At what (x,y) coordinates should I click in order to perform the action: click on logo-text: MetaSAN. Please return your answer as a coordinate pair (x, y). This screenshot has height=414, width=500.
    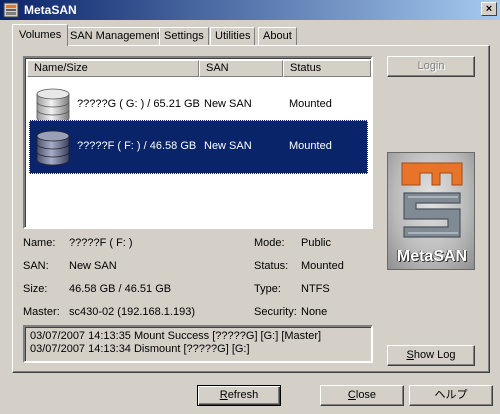
    Looking at the image, I should click on (432, 256).